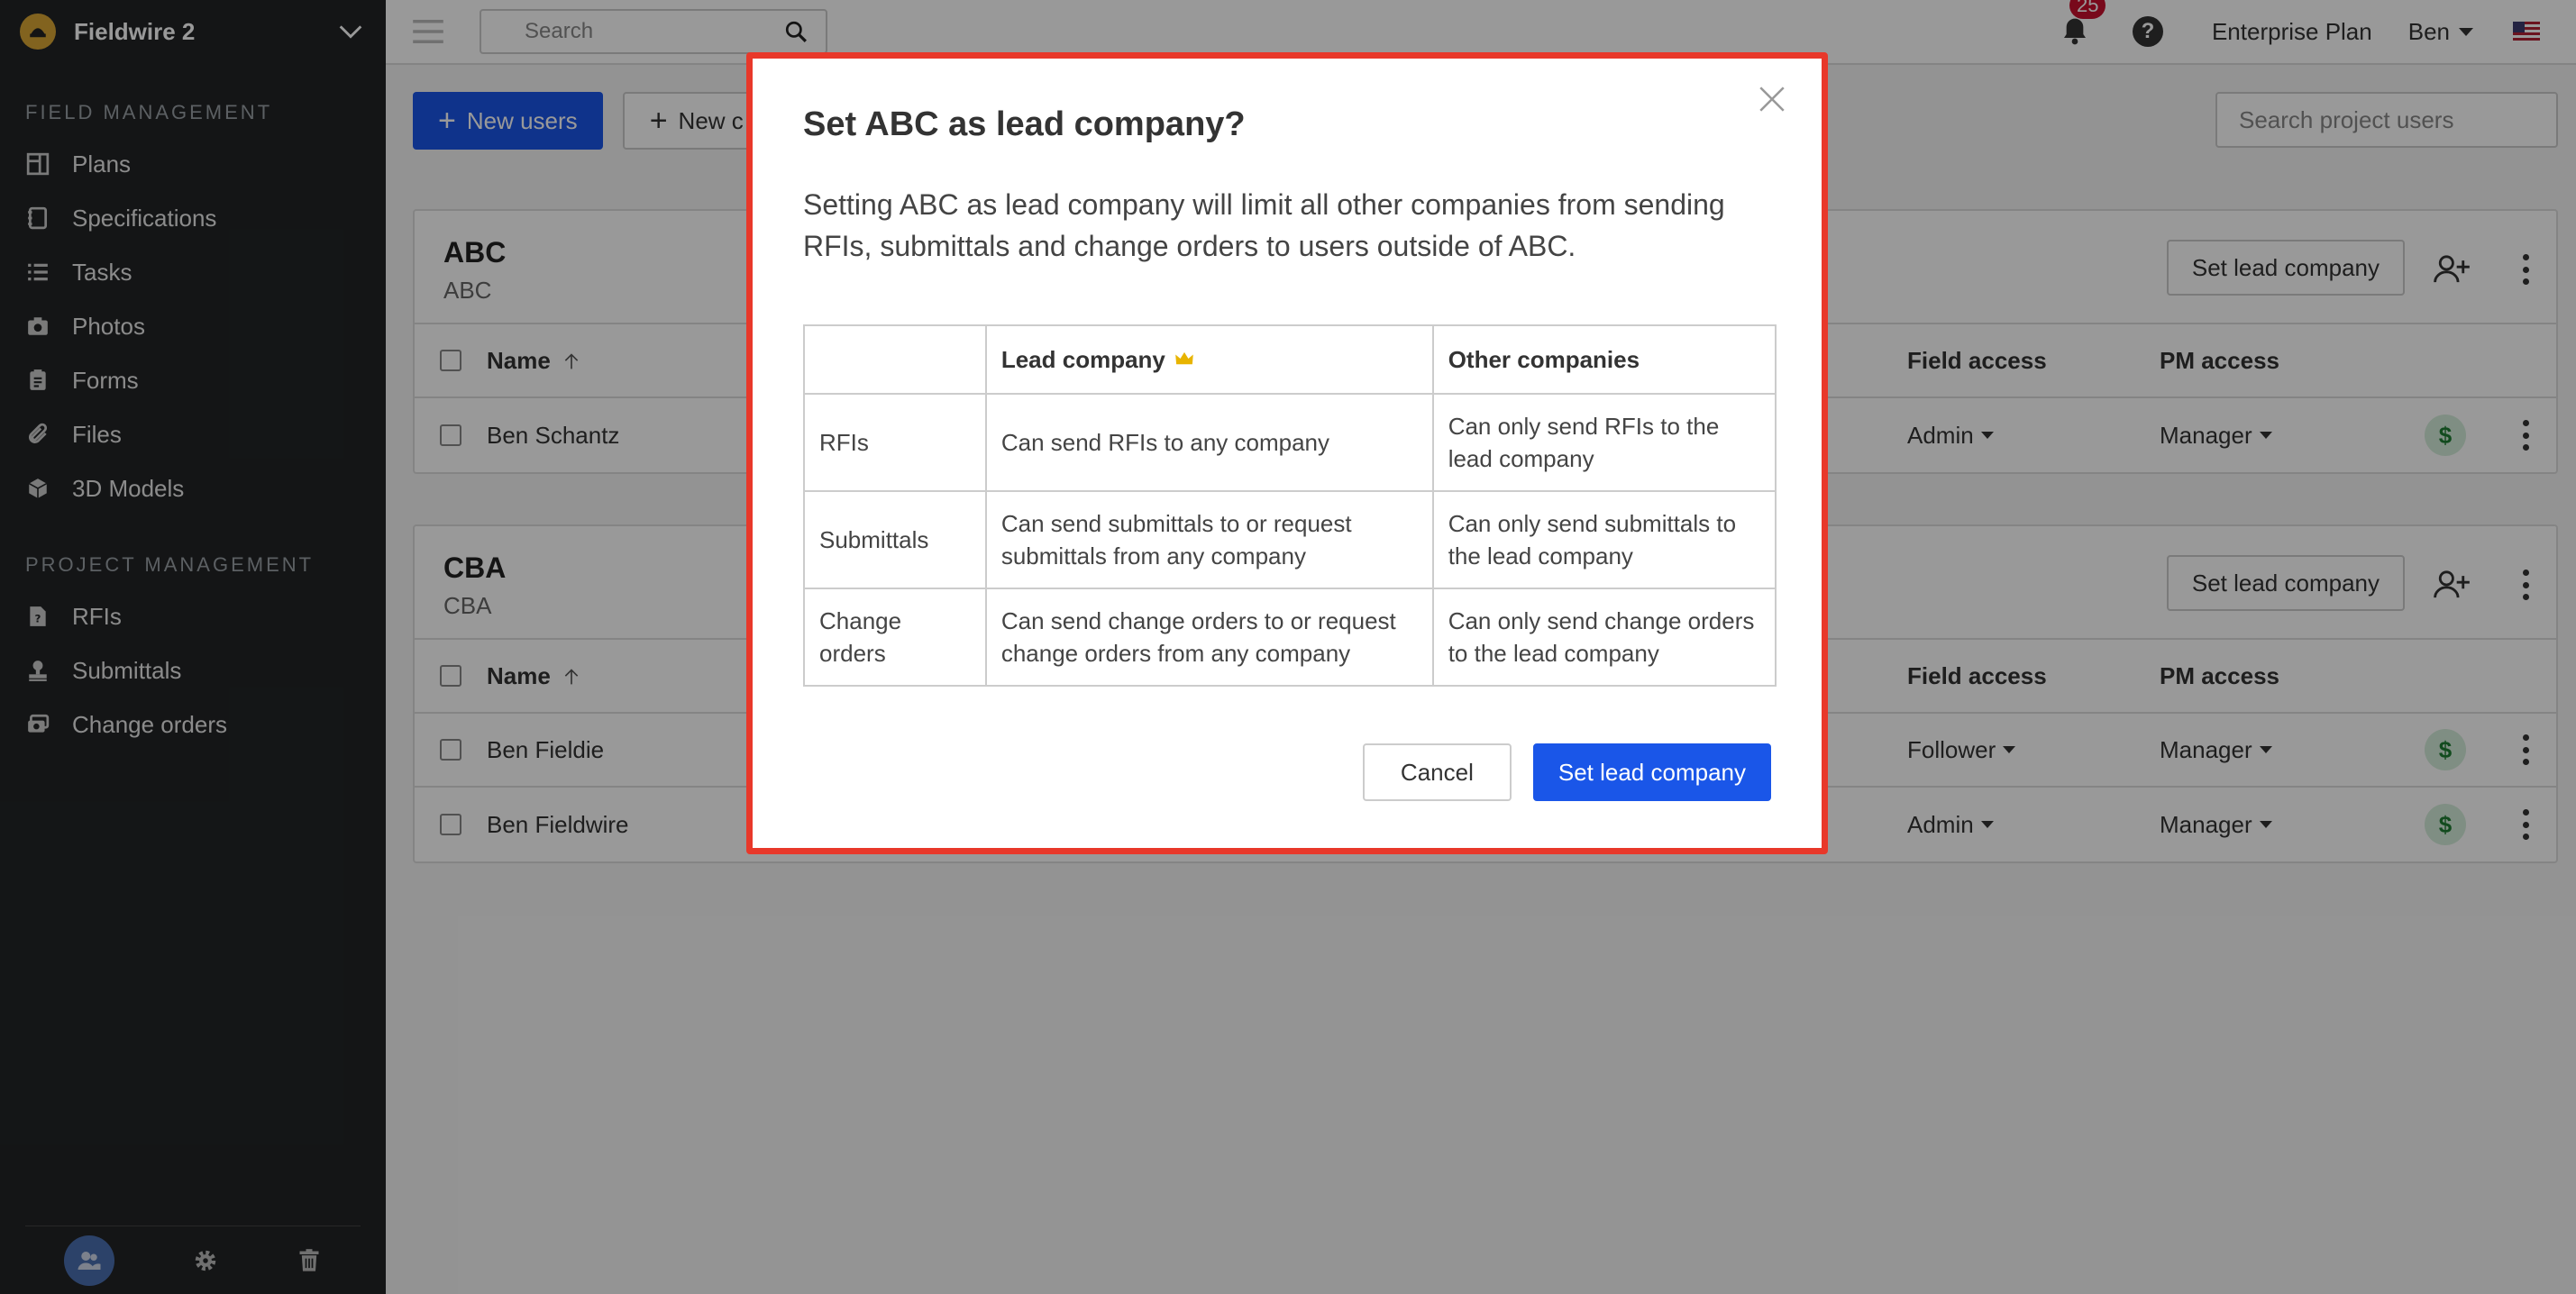  Describe the element at coordinates (895, 638) in the screenshot. I see `row-label: Change orders` at that location.